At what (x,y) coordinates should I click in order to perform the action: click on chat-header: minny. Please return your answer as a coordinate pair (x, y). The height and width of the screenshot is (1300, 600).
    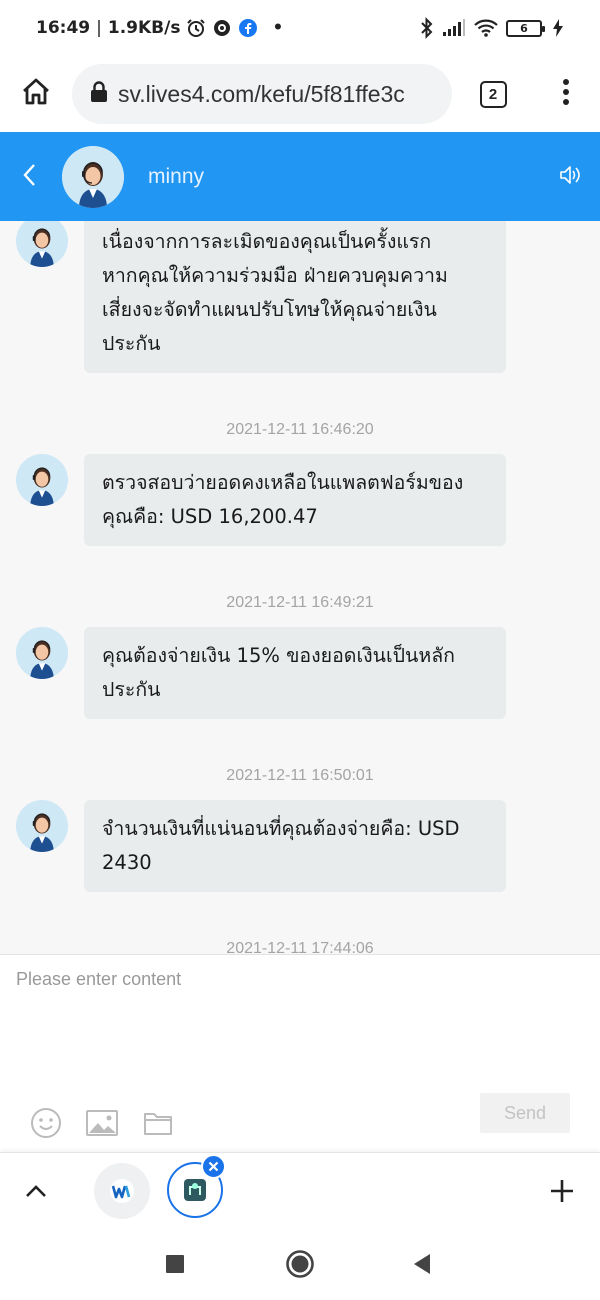
    Looking at the image, I should click on (300, 176).